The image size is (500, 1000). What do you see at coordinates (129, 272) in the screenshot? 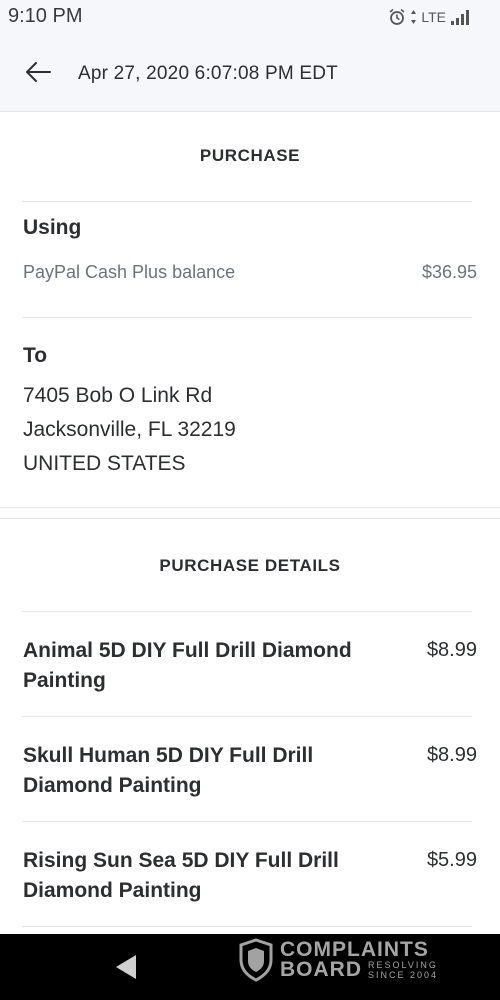
I see `funding-source: PayPal Cash Plus balance` at bounding box center [129, 272].